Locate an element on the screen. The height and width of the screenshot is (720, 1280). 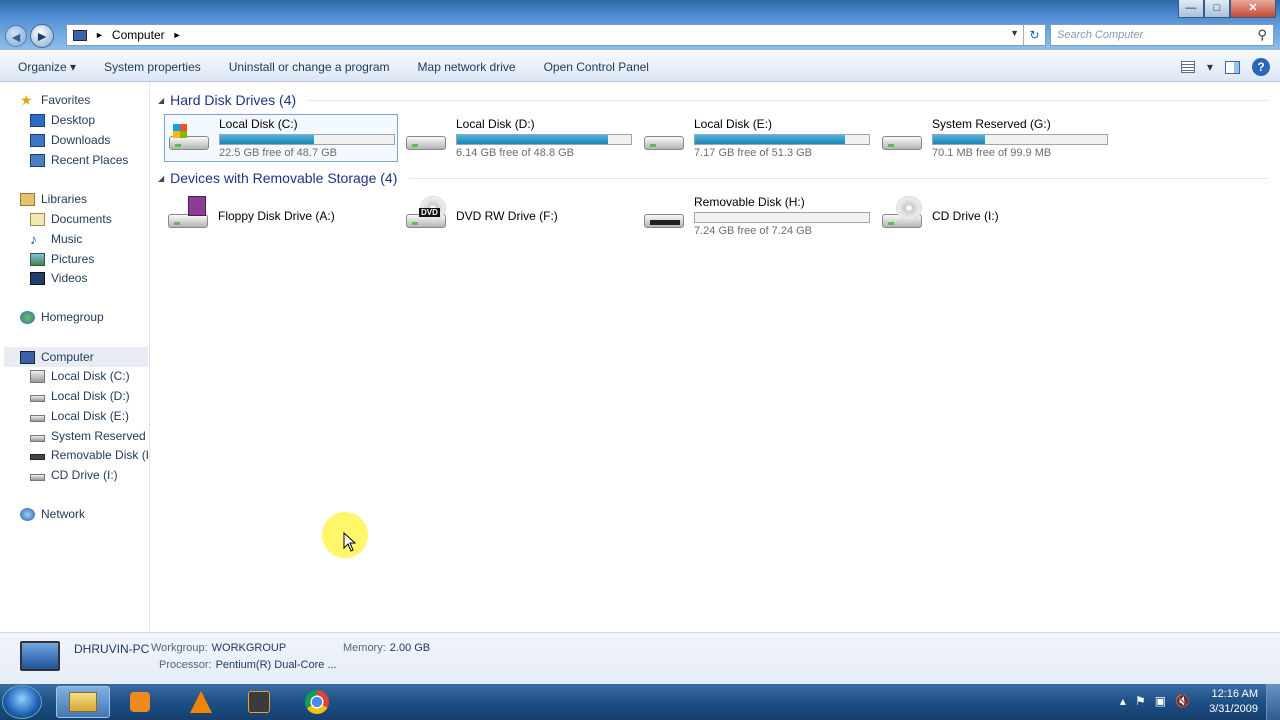
workgroup-label: Workgroup: is located at coordinates (179, 648).